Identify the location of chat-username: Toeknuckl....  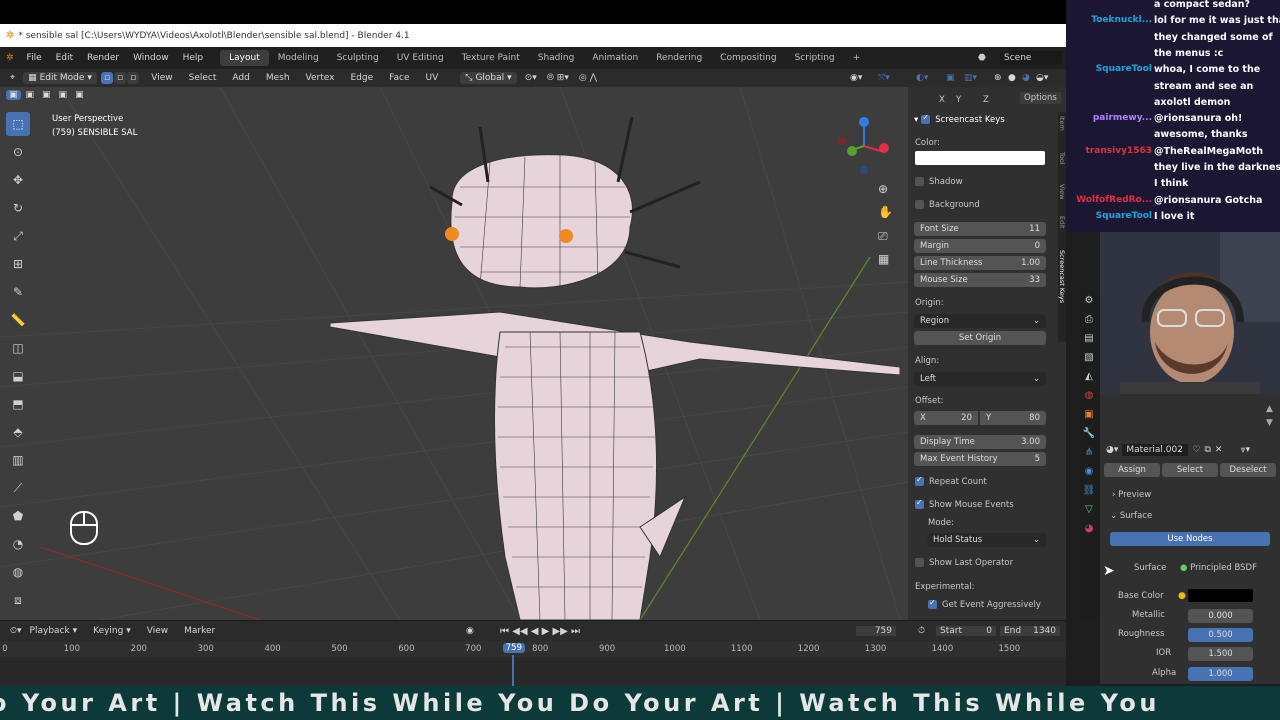
(1113, 20).